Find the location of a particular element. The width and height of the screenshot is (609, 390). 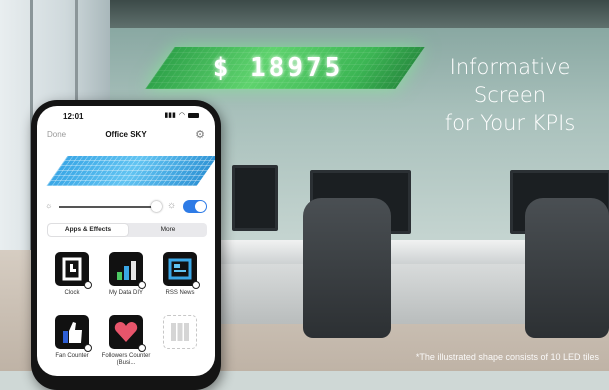

headline: Informative Screen for Your KPIs is located at coordinates (510, 95).